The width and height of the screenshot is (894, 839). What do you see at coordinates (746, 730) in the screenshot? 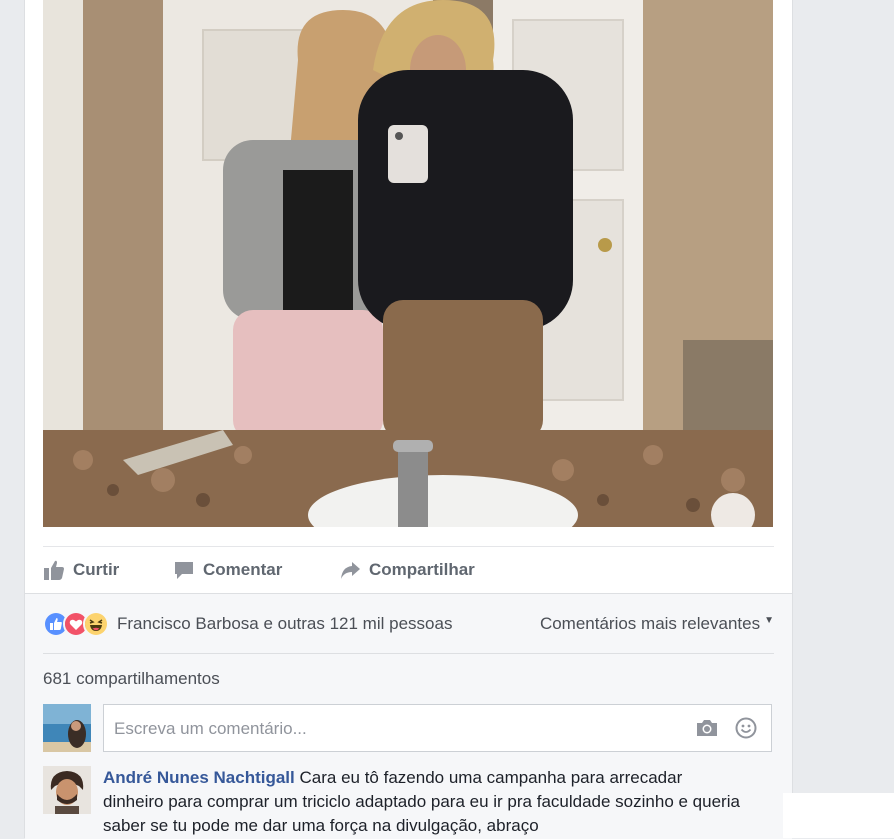
I see `emoji-icon` at bounding box center [746, 730].